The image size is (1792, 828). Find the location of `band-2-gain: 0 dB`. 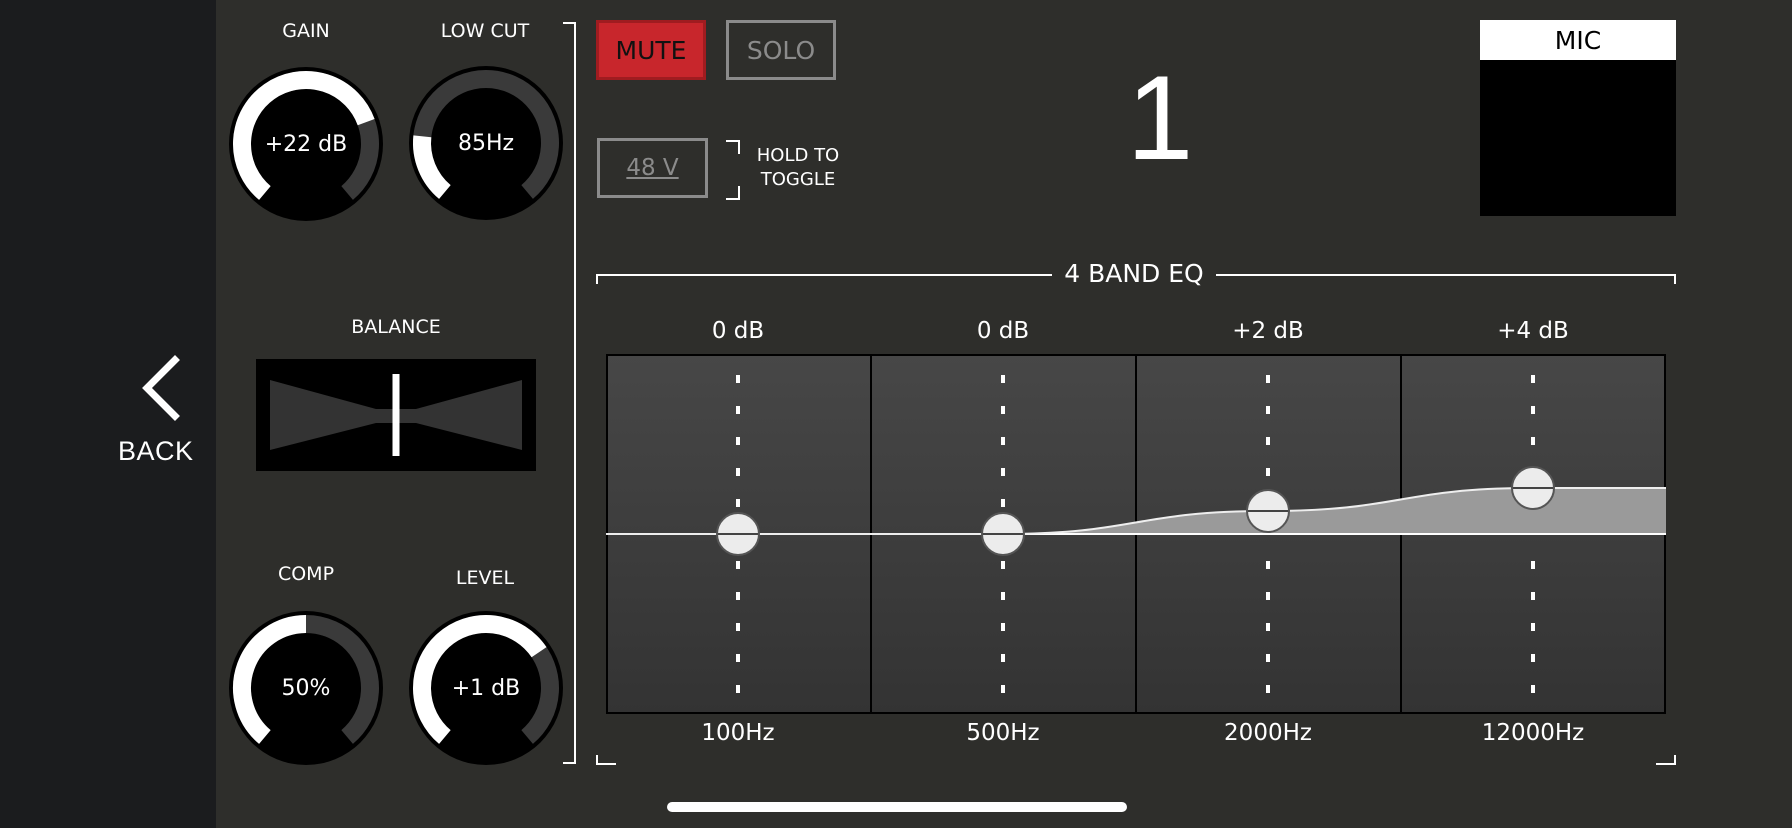

band-2-gain: 0 dB is located at coordinates (1003, 331).